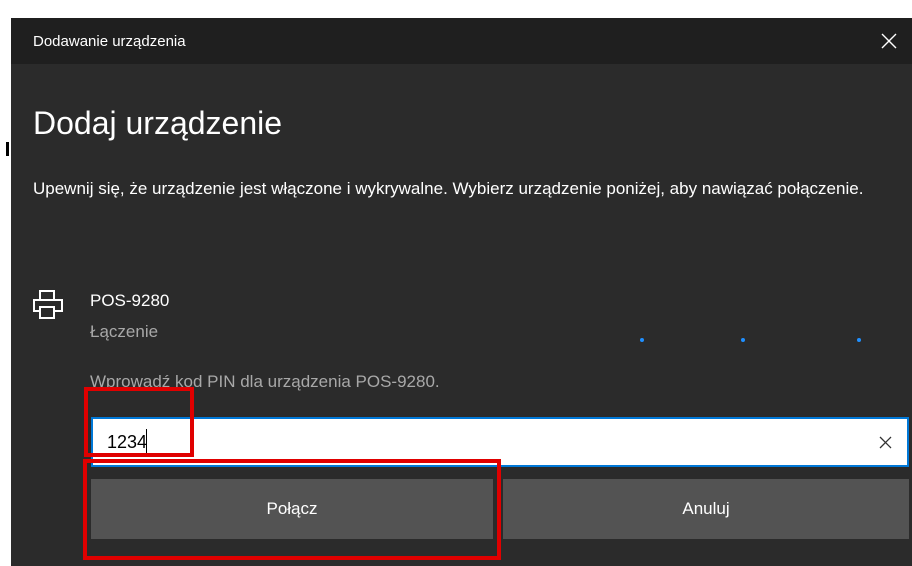  Describe the element at coordinates (146, 442) in the screenshot. I see `text-caret` at that location.